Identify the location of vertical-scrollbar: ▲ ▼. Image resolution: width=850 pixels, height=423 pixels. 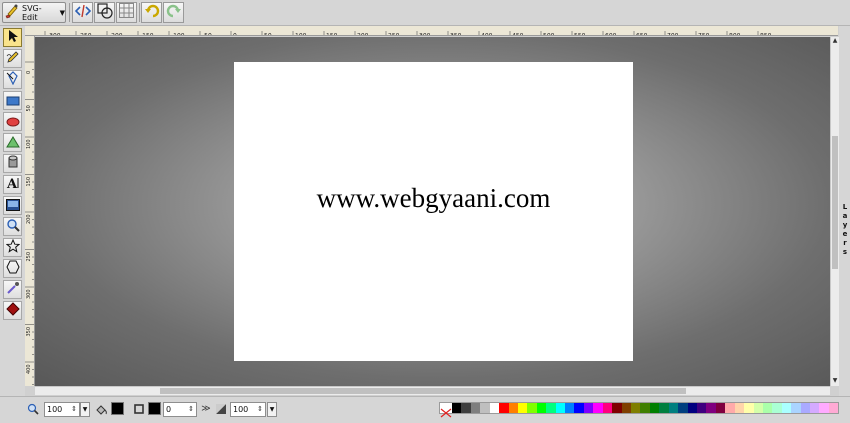
(834, 211).